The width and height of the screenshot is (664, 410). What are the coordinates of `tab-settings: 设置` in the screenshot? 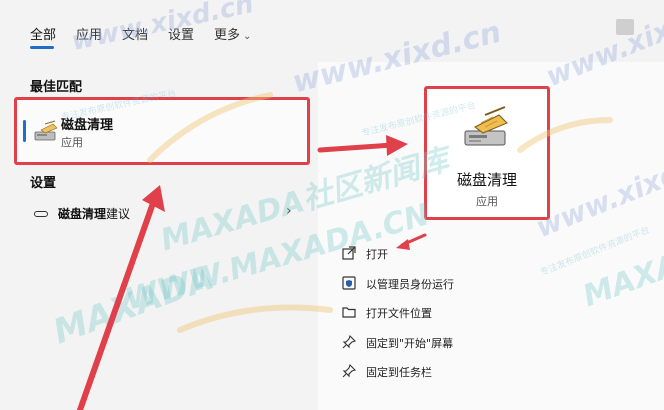 It's located at (181, 33).